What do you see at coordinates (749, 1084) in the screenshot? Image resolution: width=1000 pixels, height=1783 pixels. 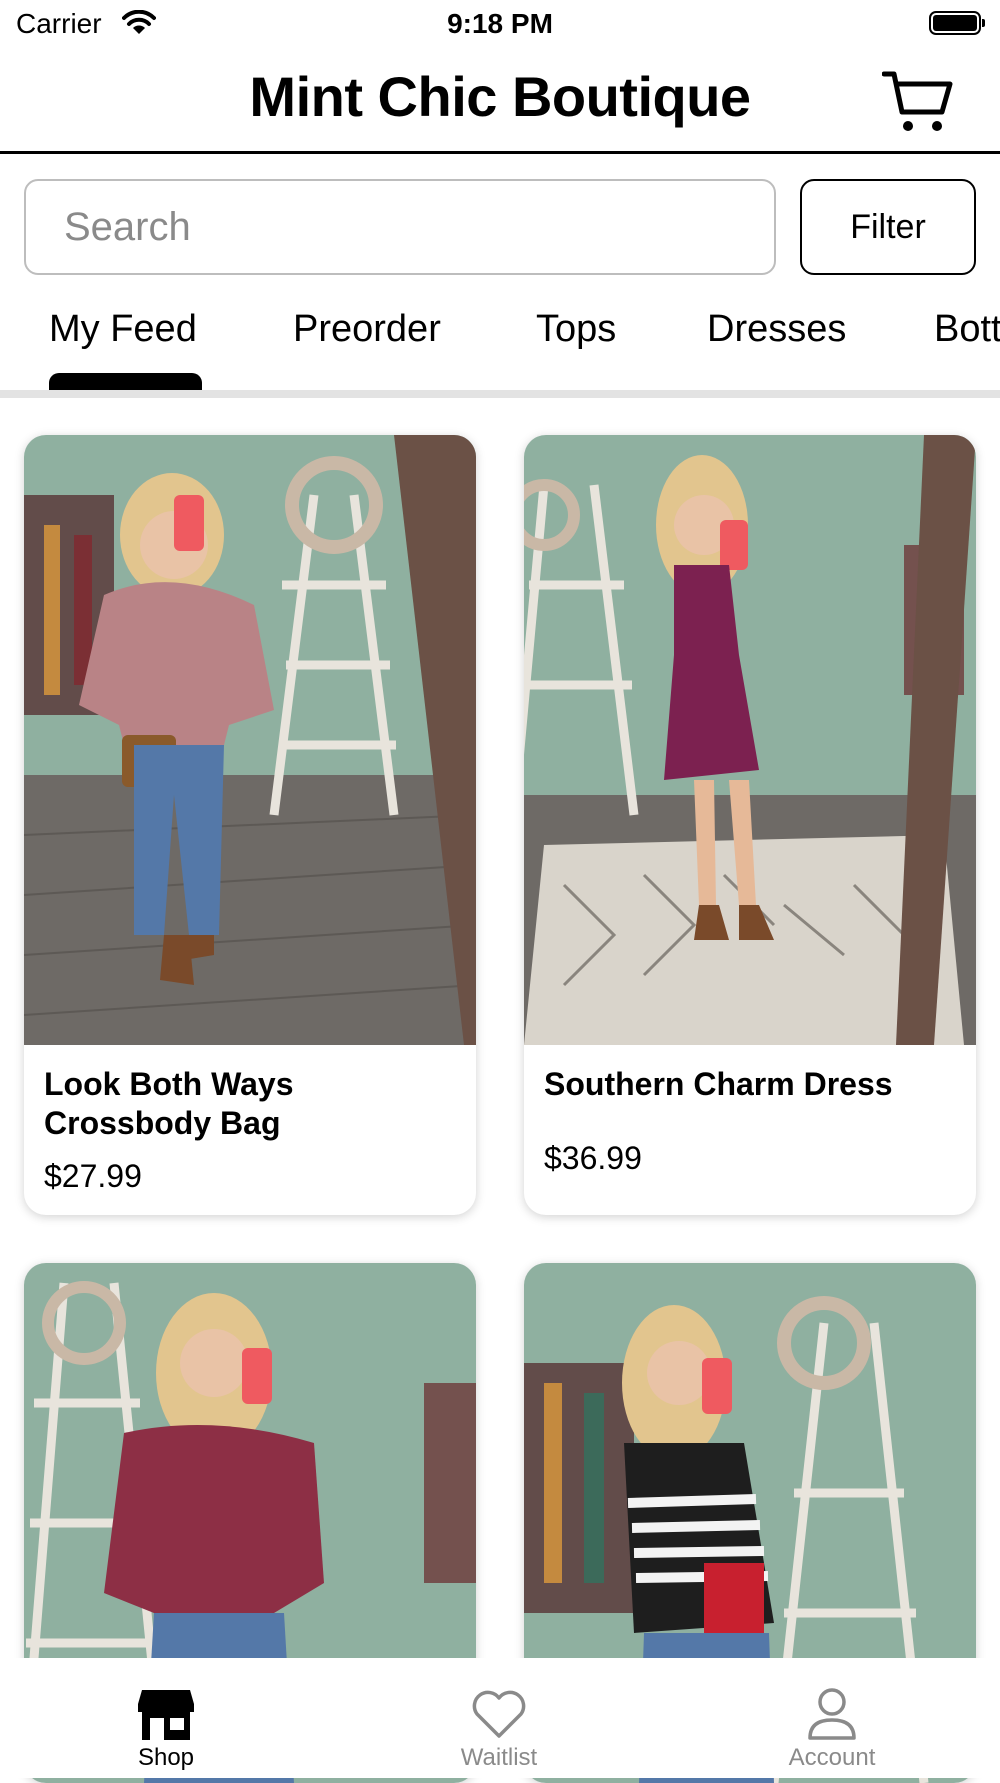 I see `product-name: Southern Charm Dress` at bounding box center [749, 1084].